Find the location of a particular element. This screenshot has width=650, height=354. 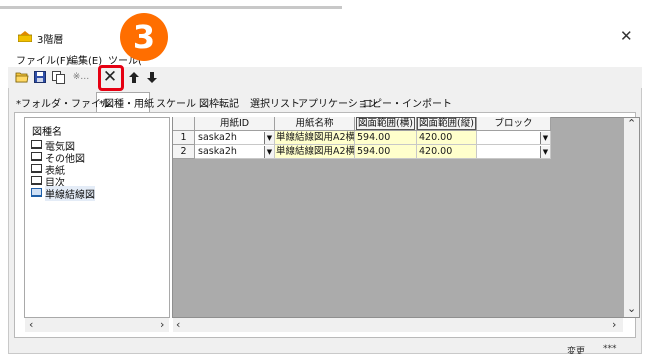

save-icon is located at coordinates (40, 77).